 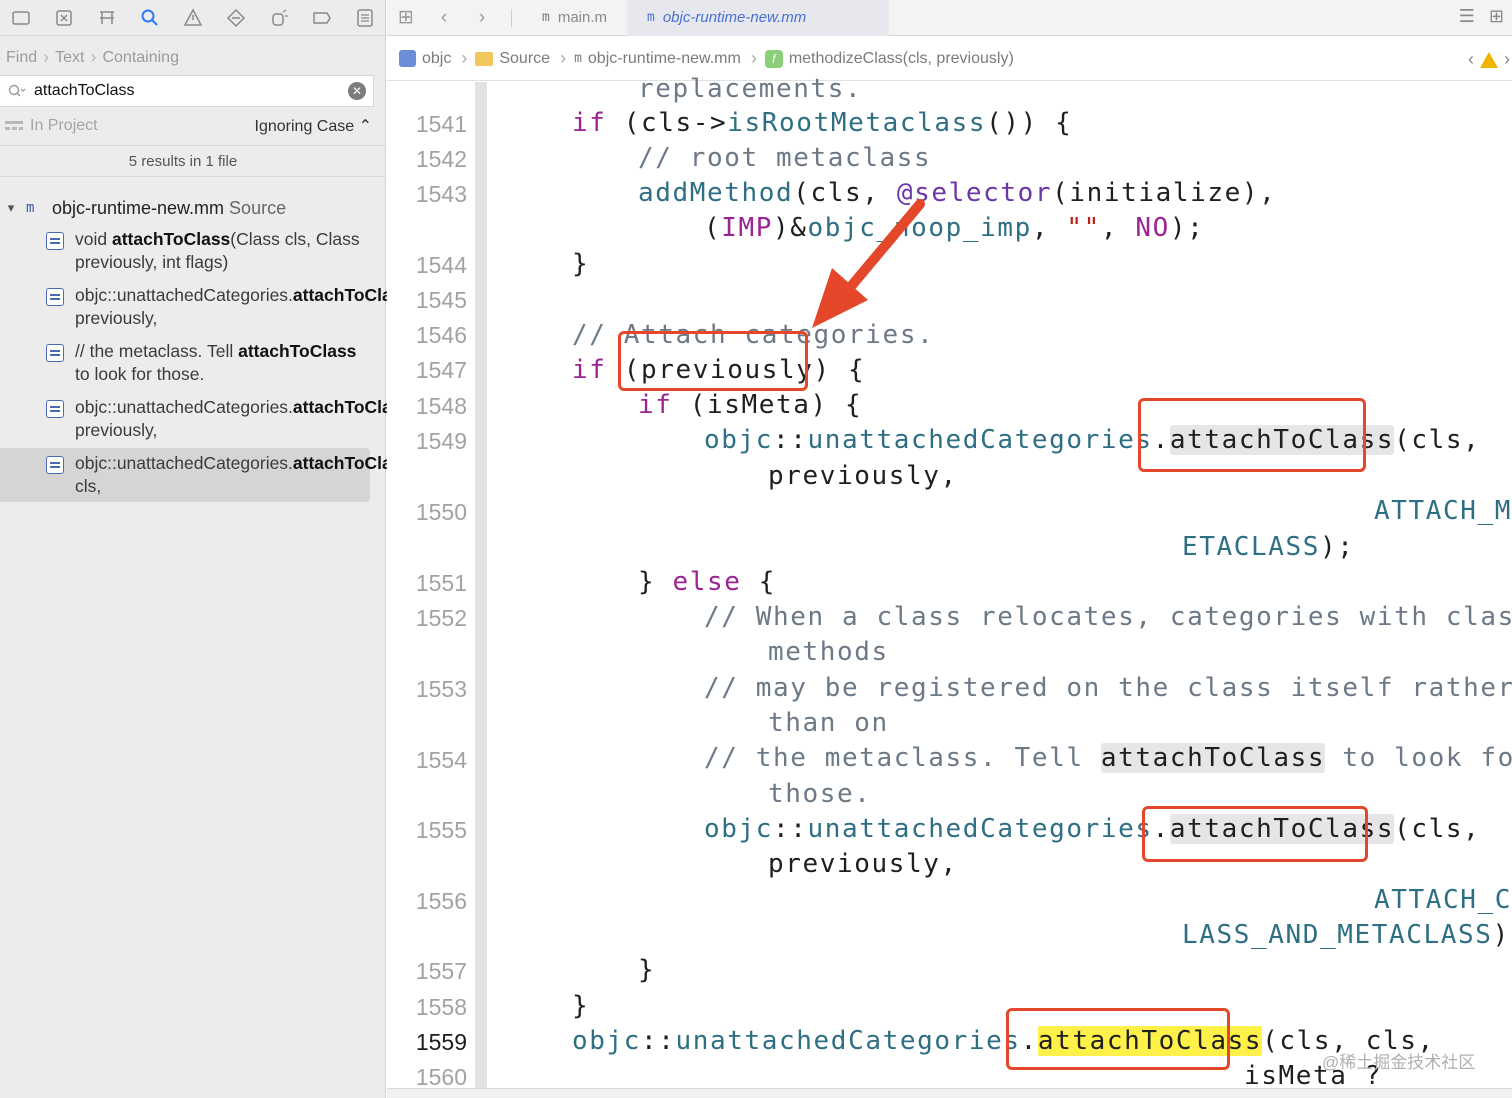 I want to click on issue-navigation: ‹ ›, so click(x=1489, y=59).